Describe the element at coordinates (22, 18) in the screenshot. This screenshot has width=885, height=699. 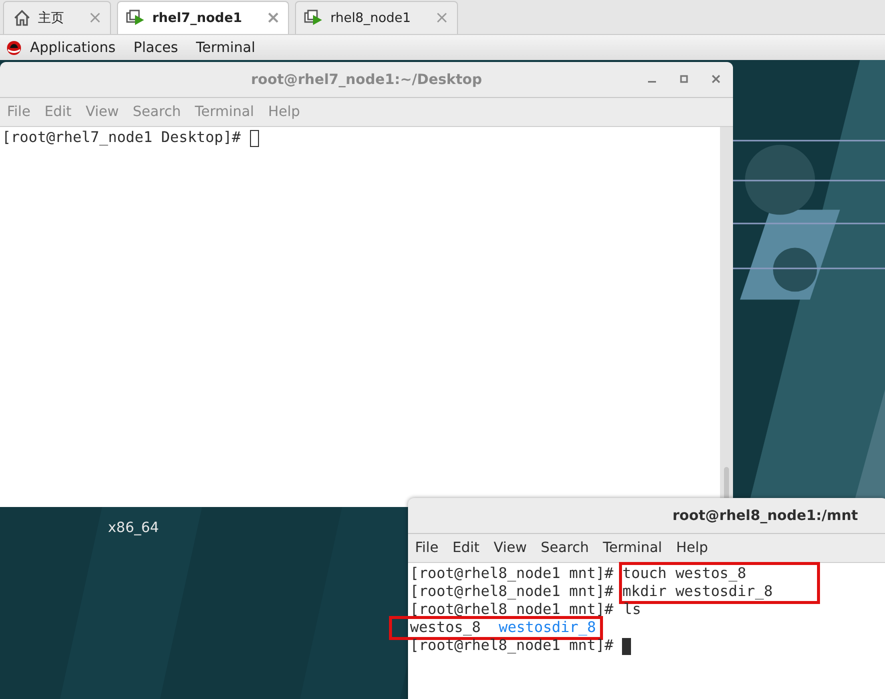
I see `home-icon` at that location.